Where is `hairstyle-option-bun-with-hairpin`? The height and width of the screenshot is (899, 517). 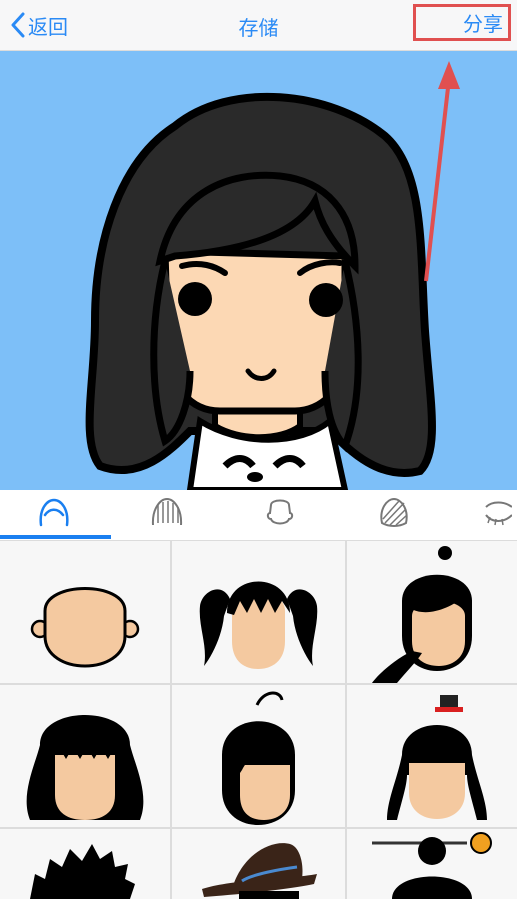
hairstyle-option-bun-with-hairpin is located at coordinates (432, 864).